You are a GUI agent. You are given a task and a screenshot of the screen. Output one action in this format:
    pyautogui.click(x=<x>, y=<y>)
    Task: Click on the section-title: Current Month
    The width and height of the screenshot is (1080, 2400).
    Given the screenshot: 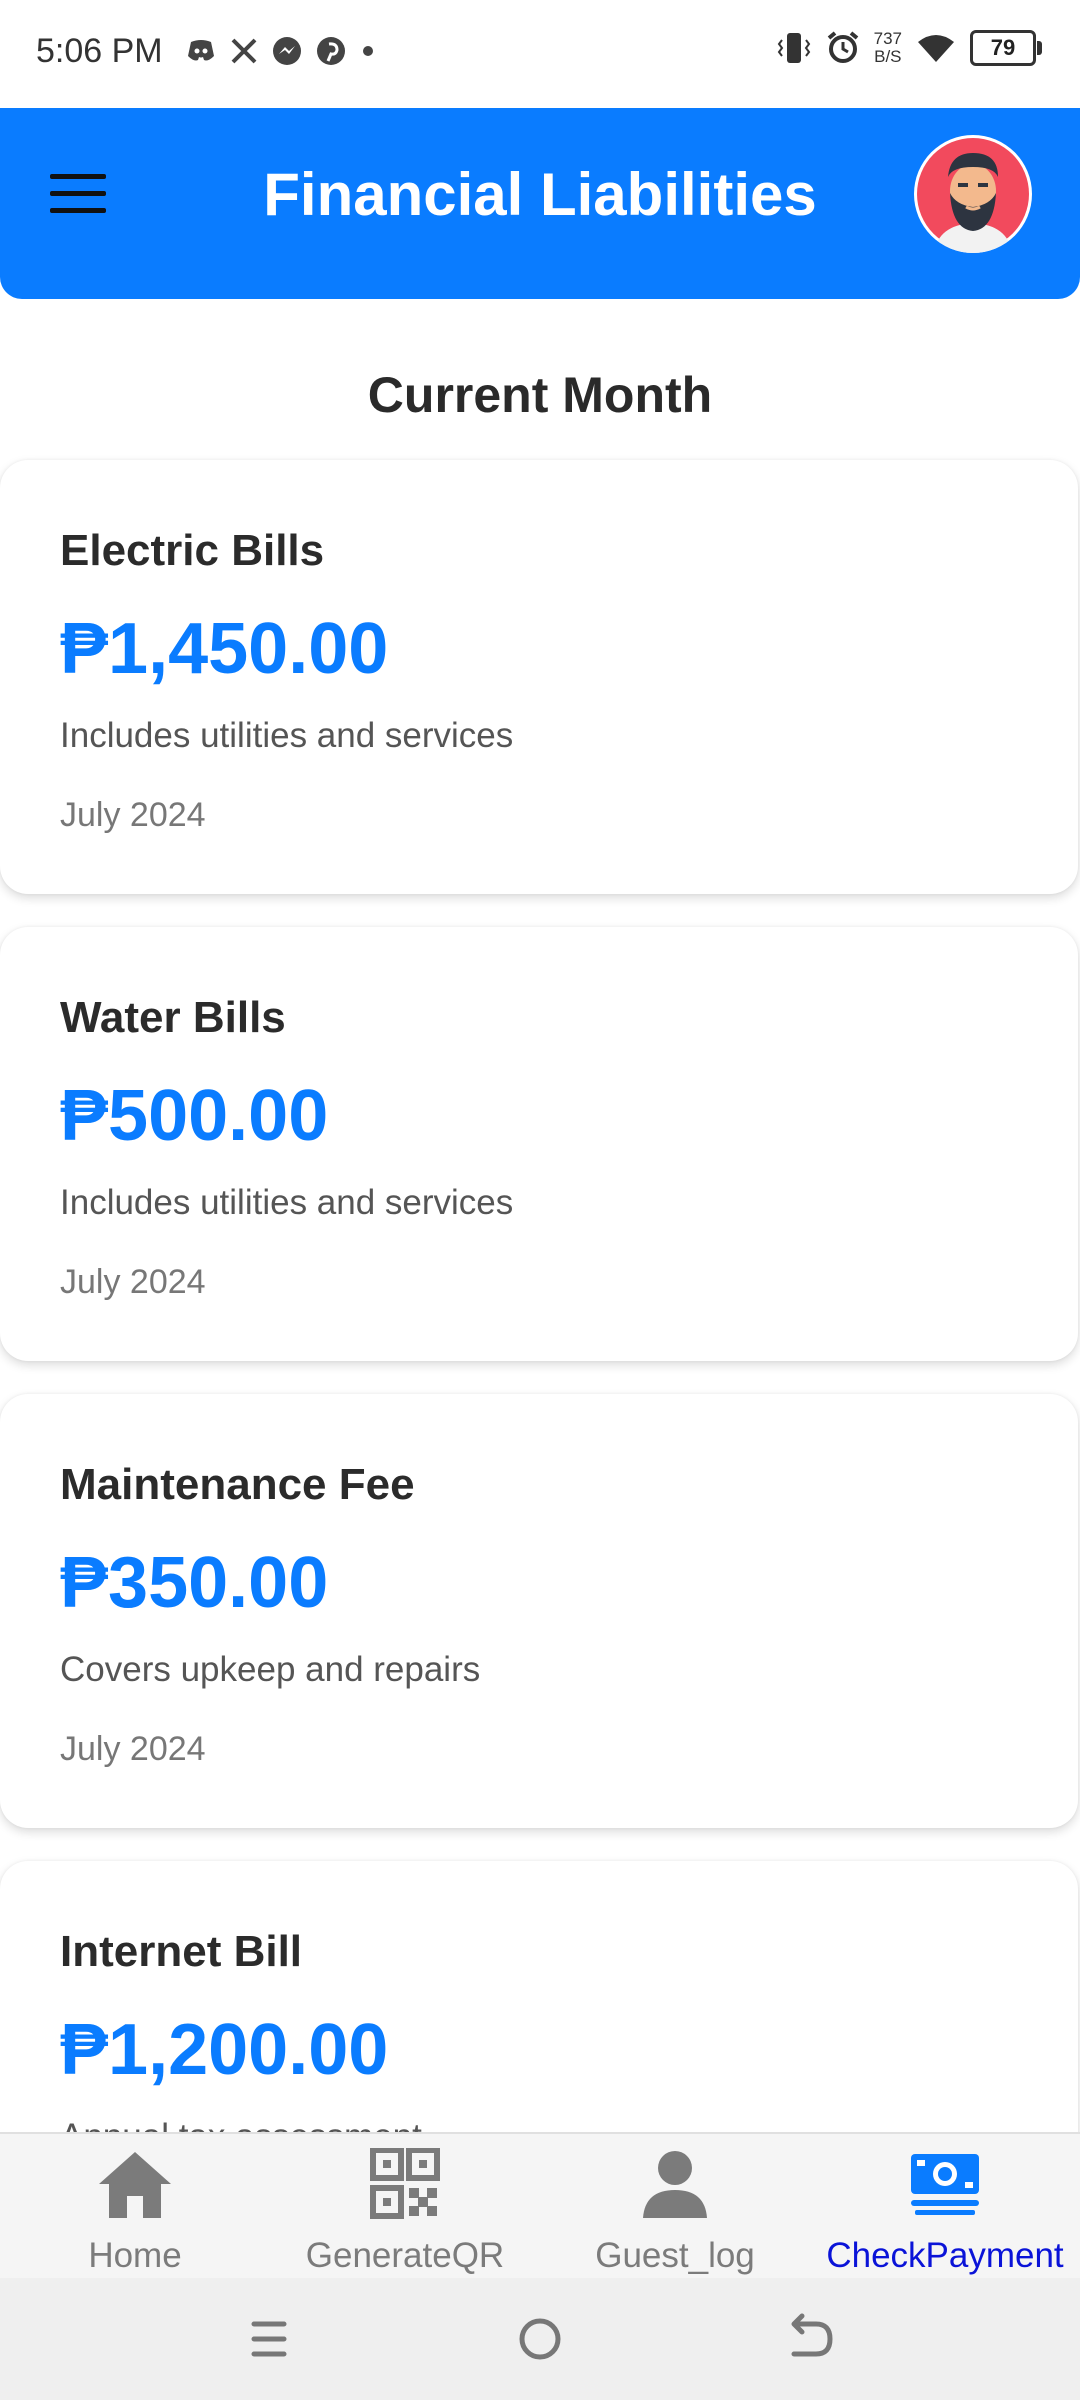 What is the action you would take?
    pyautogui.click(x=540, y=395)
    